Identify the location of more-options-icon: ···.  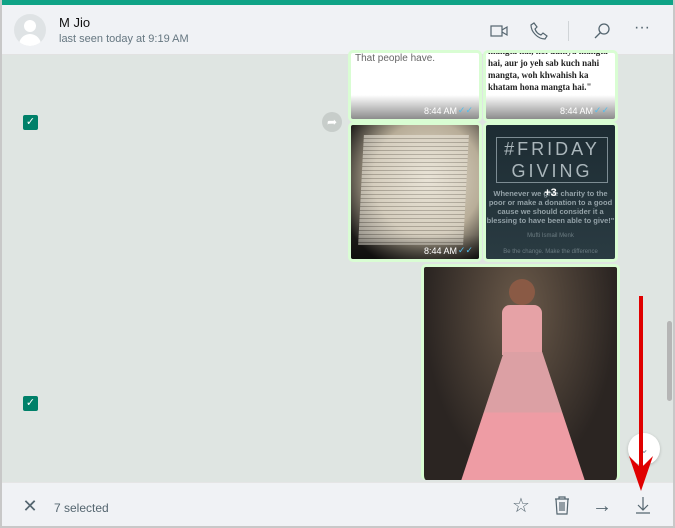
(644, 30).